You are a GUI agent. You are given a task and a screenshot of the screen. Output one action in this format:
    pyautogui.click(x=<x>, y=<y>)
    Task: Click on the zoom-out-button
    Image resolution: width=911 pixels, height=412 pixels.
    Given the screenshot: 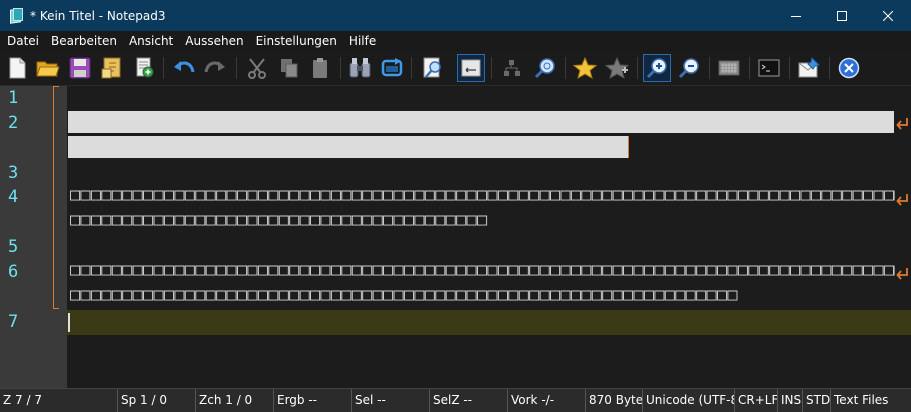 What is the action you would take?
    pyautogui.click(x=689, y=68)
    